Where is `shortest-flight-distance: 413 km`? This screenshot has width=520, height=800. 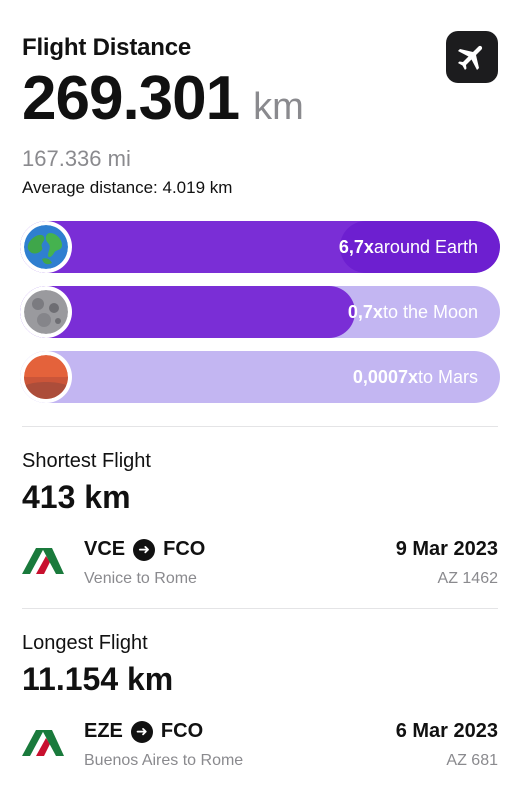
shortest-flight-distance: 413 km is located at coordinates (76, 497).